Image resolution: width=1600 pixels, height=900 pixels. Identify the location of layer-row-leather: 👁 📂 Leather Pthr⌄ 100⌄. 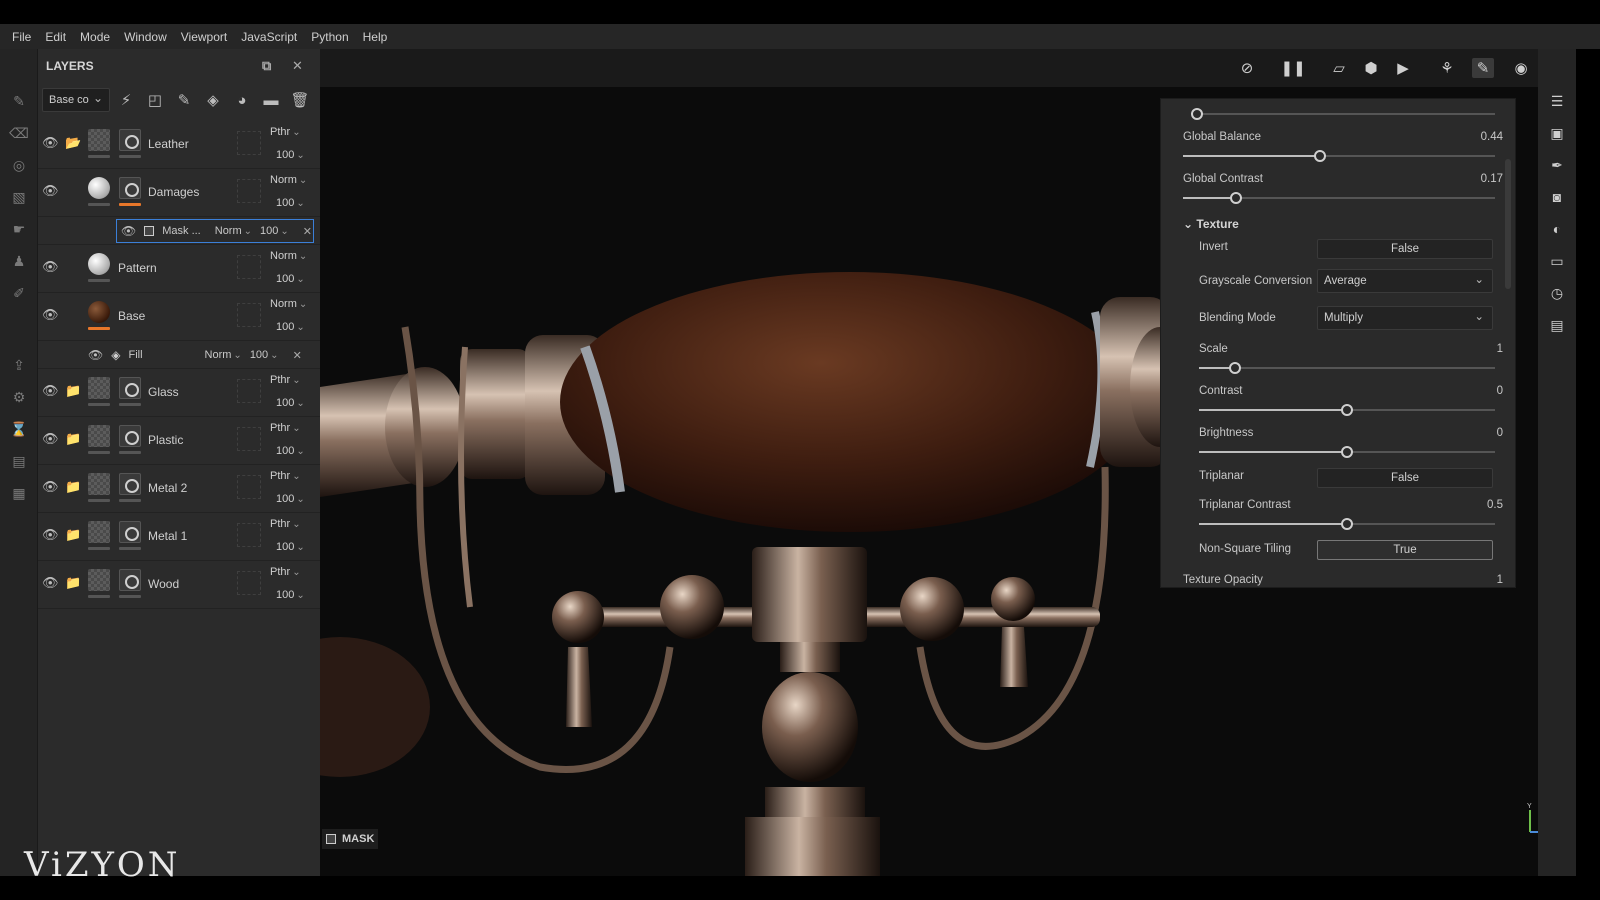
(179, 145).